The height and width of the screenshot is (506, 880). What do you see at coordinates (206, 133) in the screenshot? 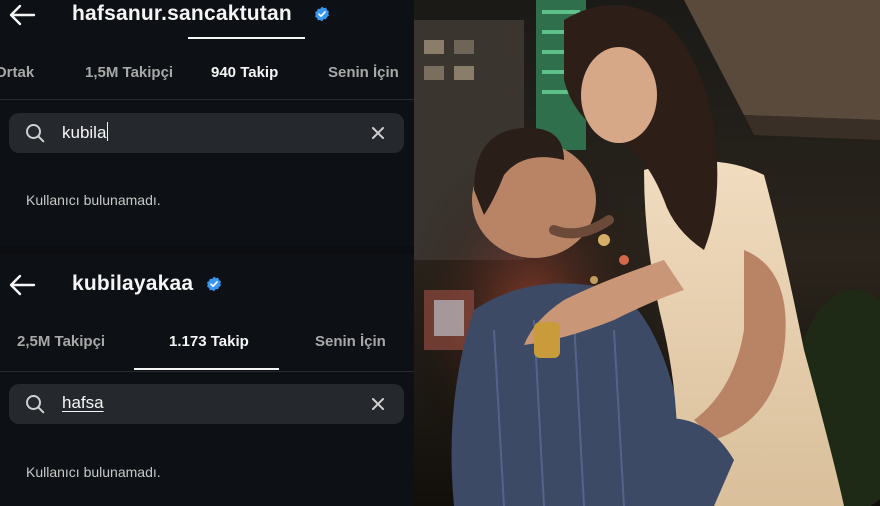
I see `search-field: kubila` at bounding box center [206, 133].